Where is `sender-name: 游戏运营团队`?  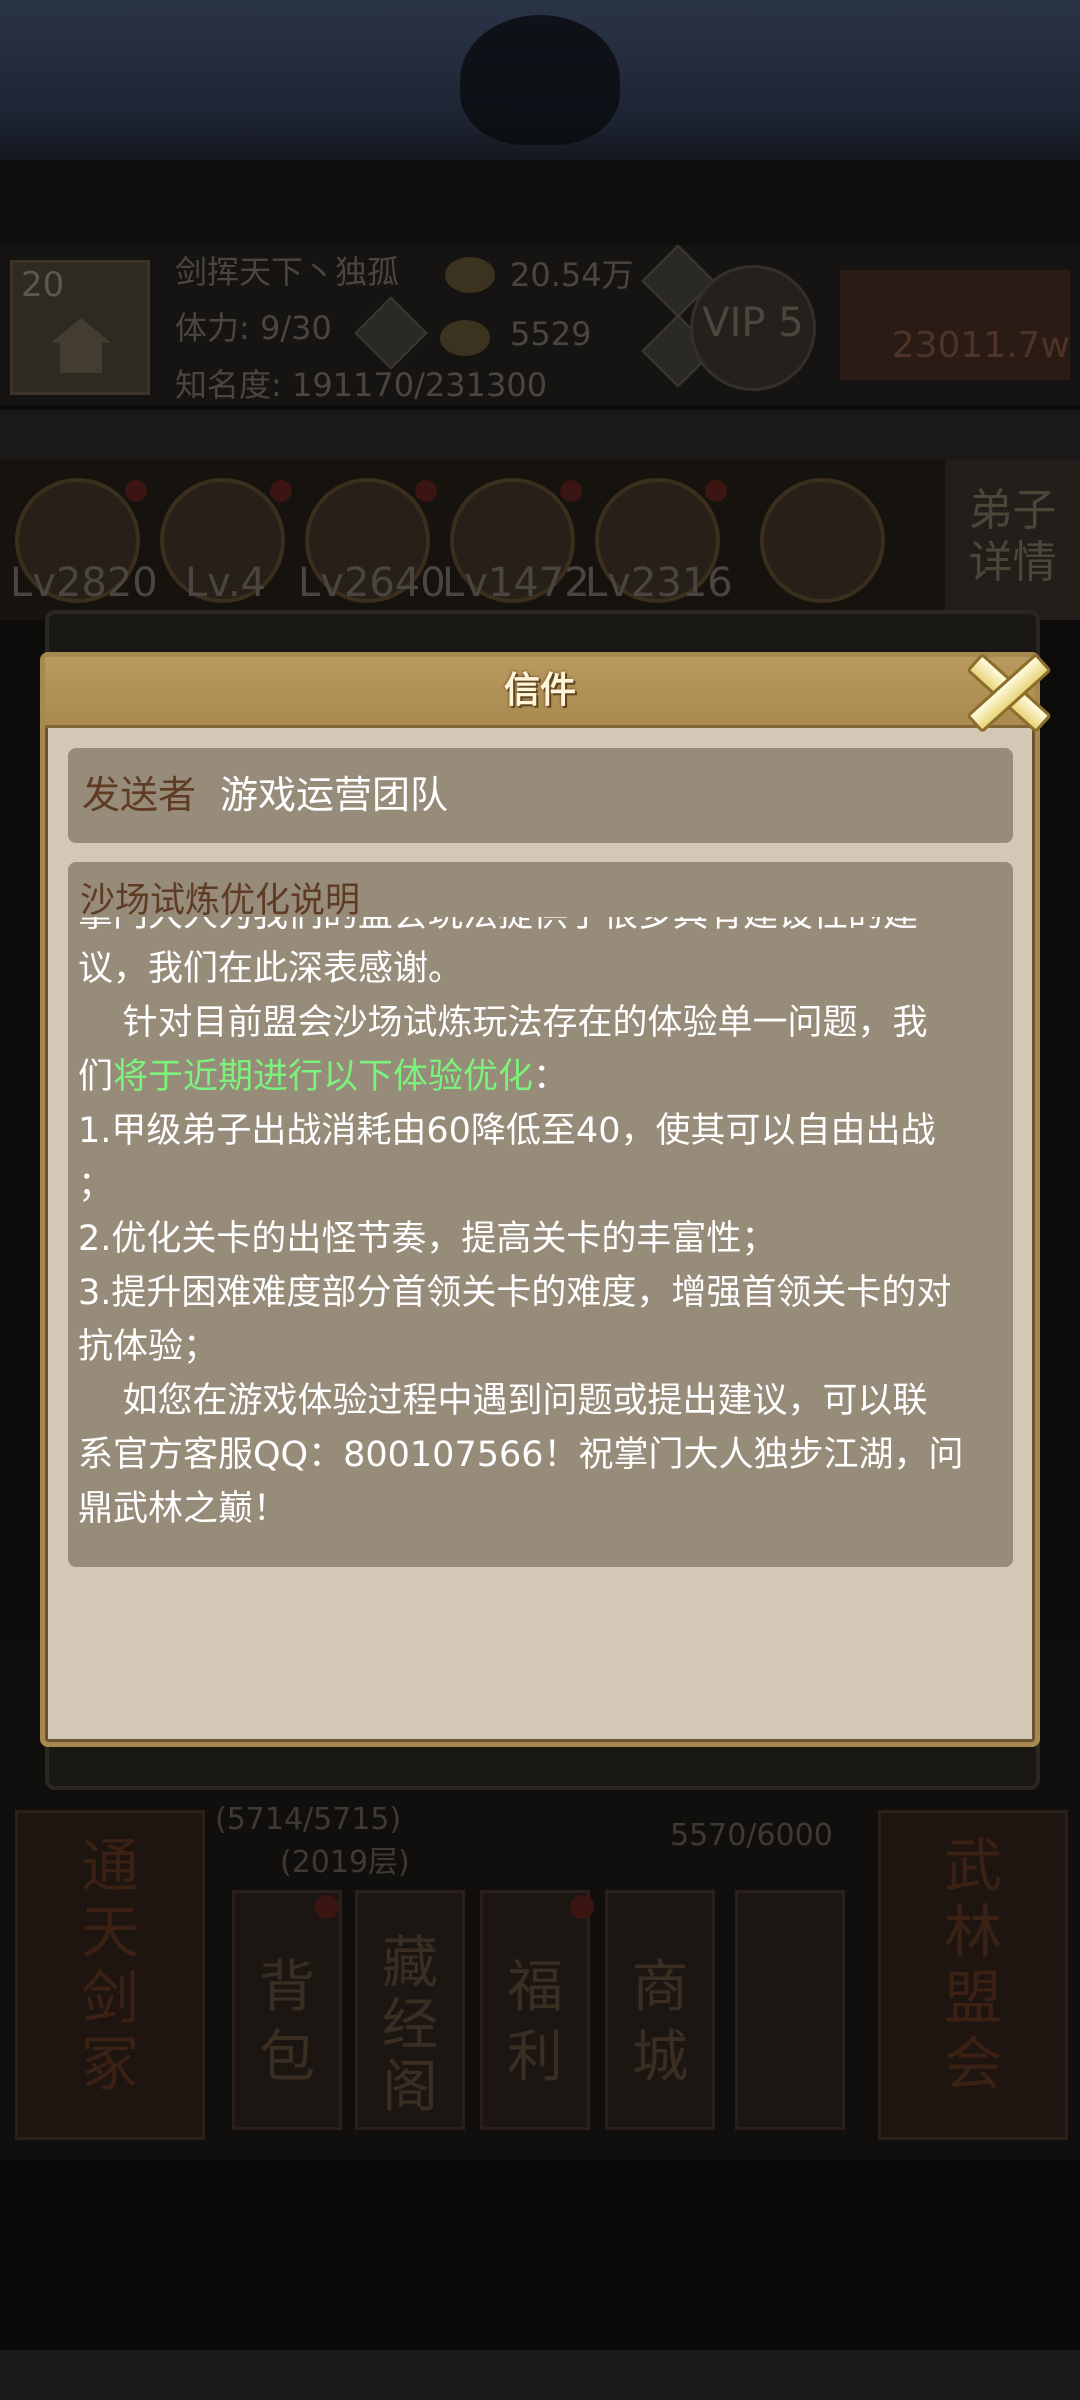 sender-name: 游戏运营团队 is located at coordinates (334, 795).